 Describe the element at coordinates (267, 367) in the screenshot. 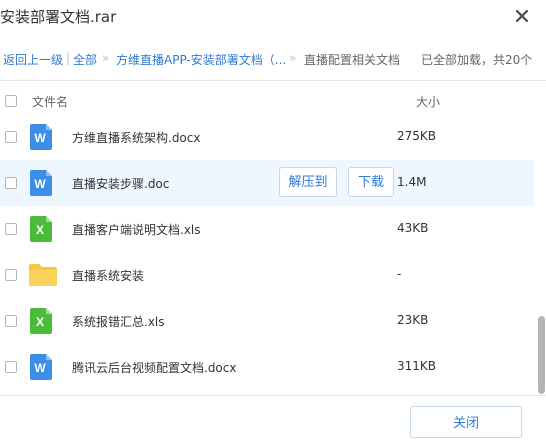

I see `file-row: W 腾讯云后台视频配置文档.docx 311KB` at that location.